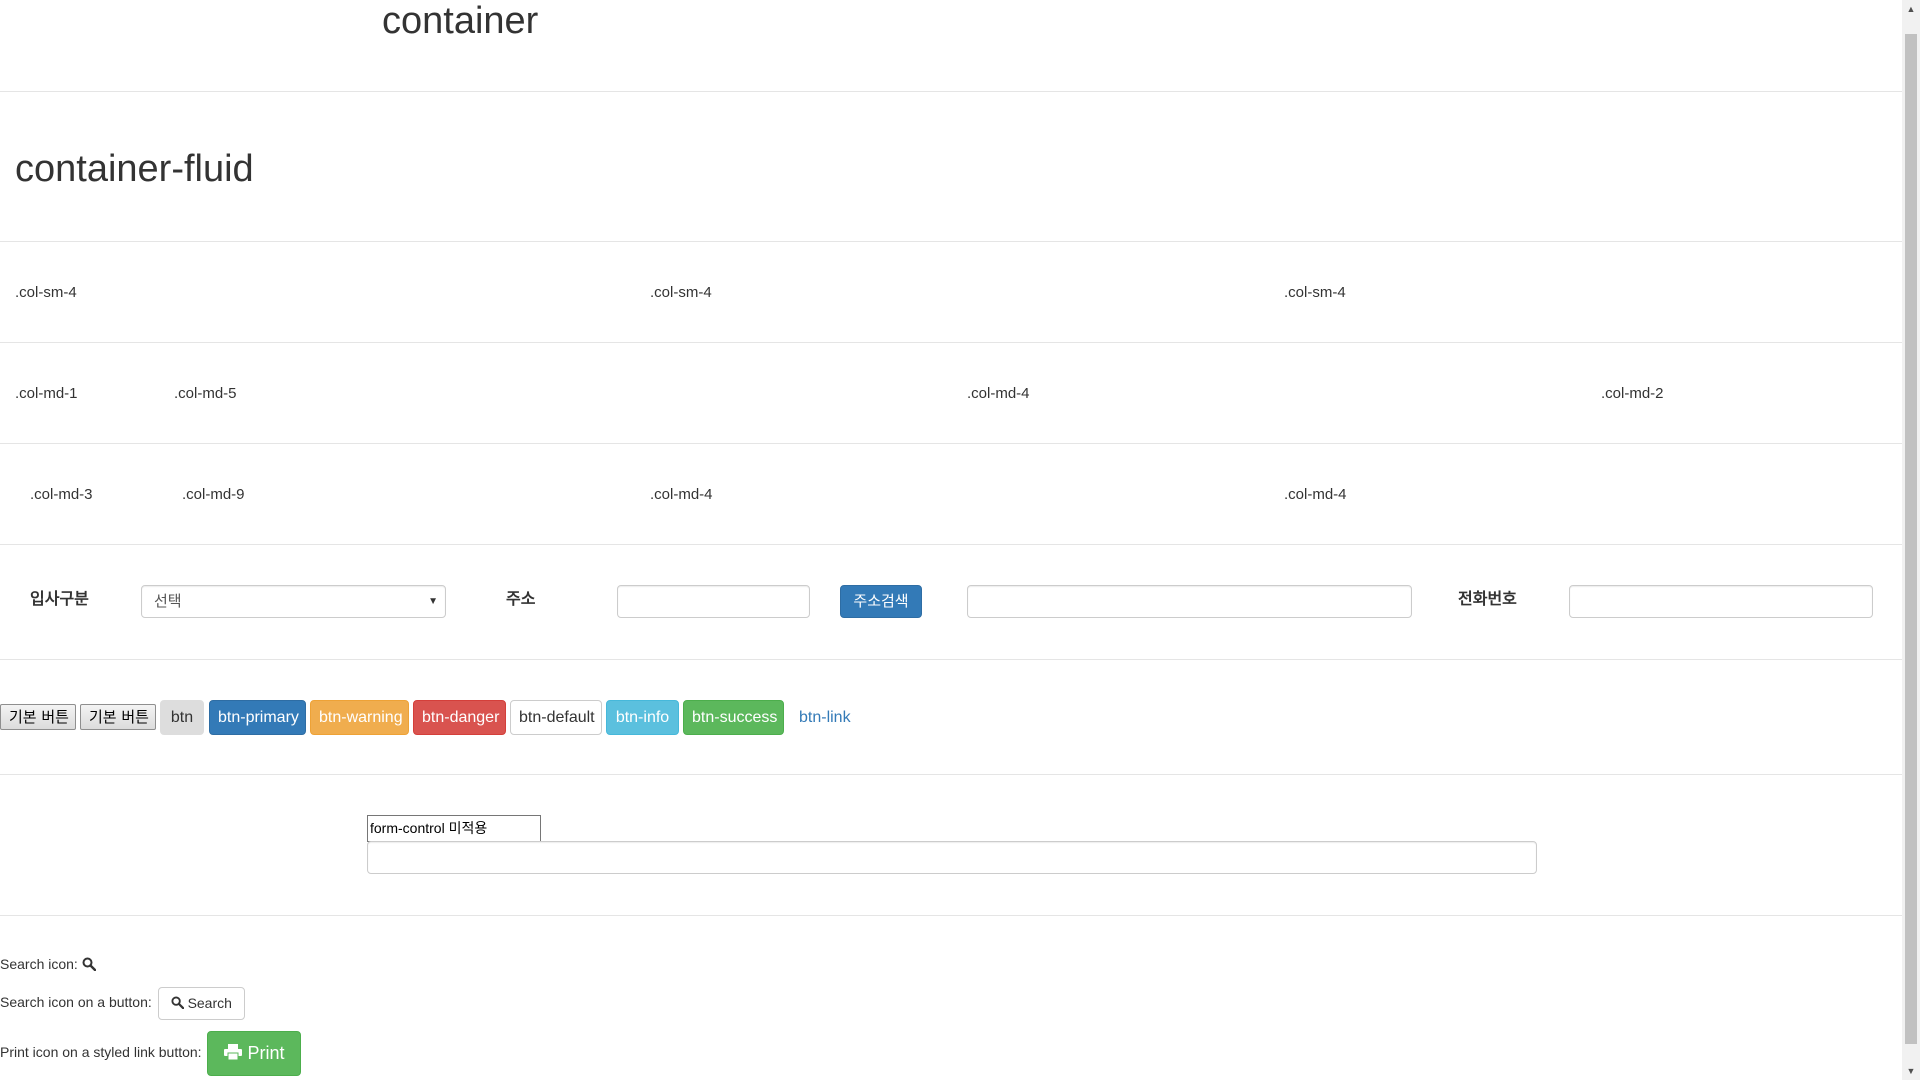 The height and width of the screenshot is (1080, 1920). I want to click on print-icon, so click(233, 1054).